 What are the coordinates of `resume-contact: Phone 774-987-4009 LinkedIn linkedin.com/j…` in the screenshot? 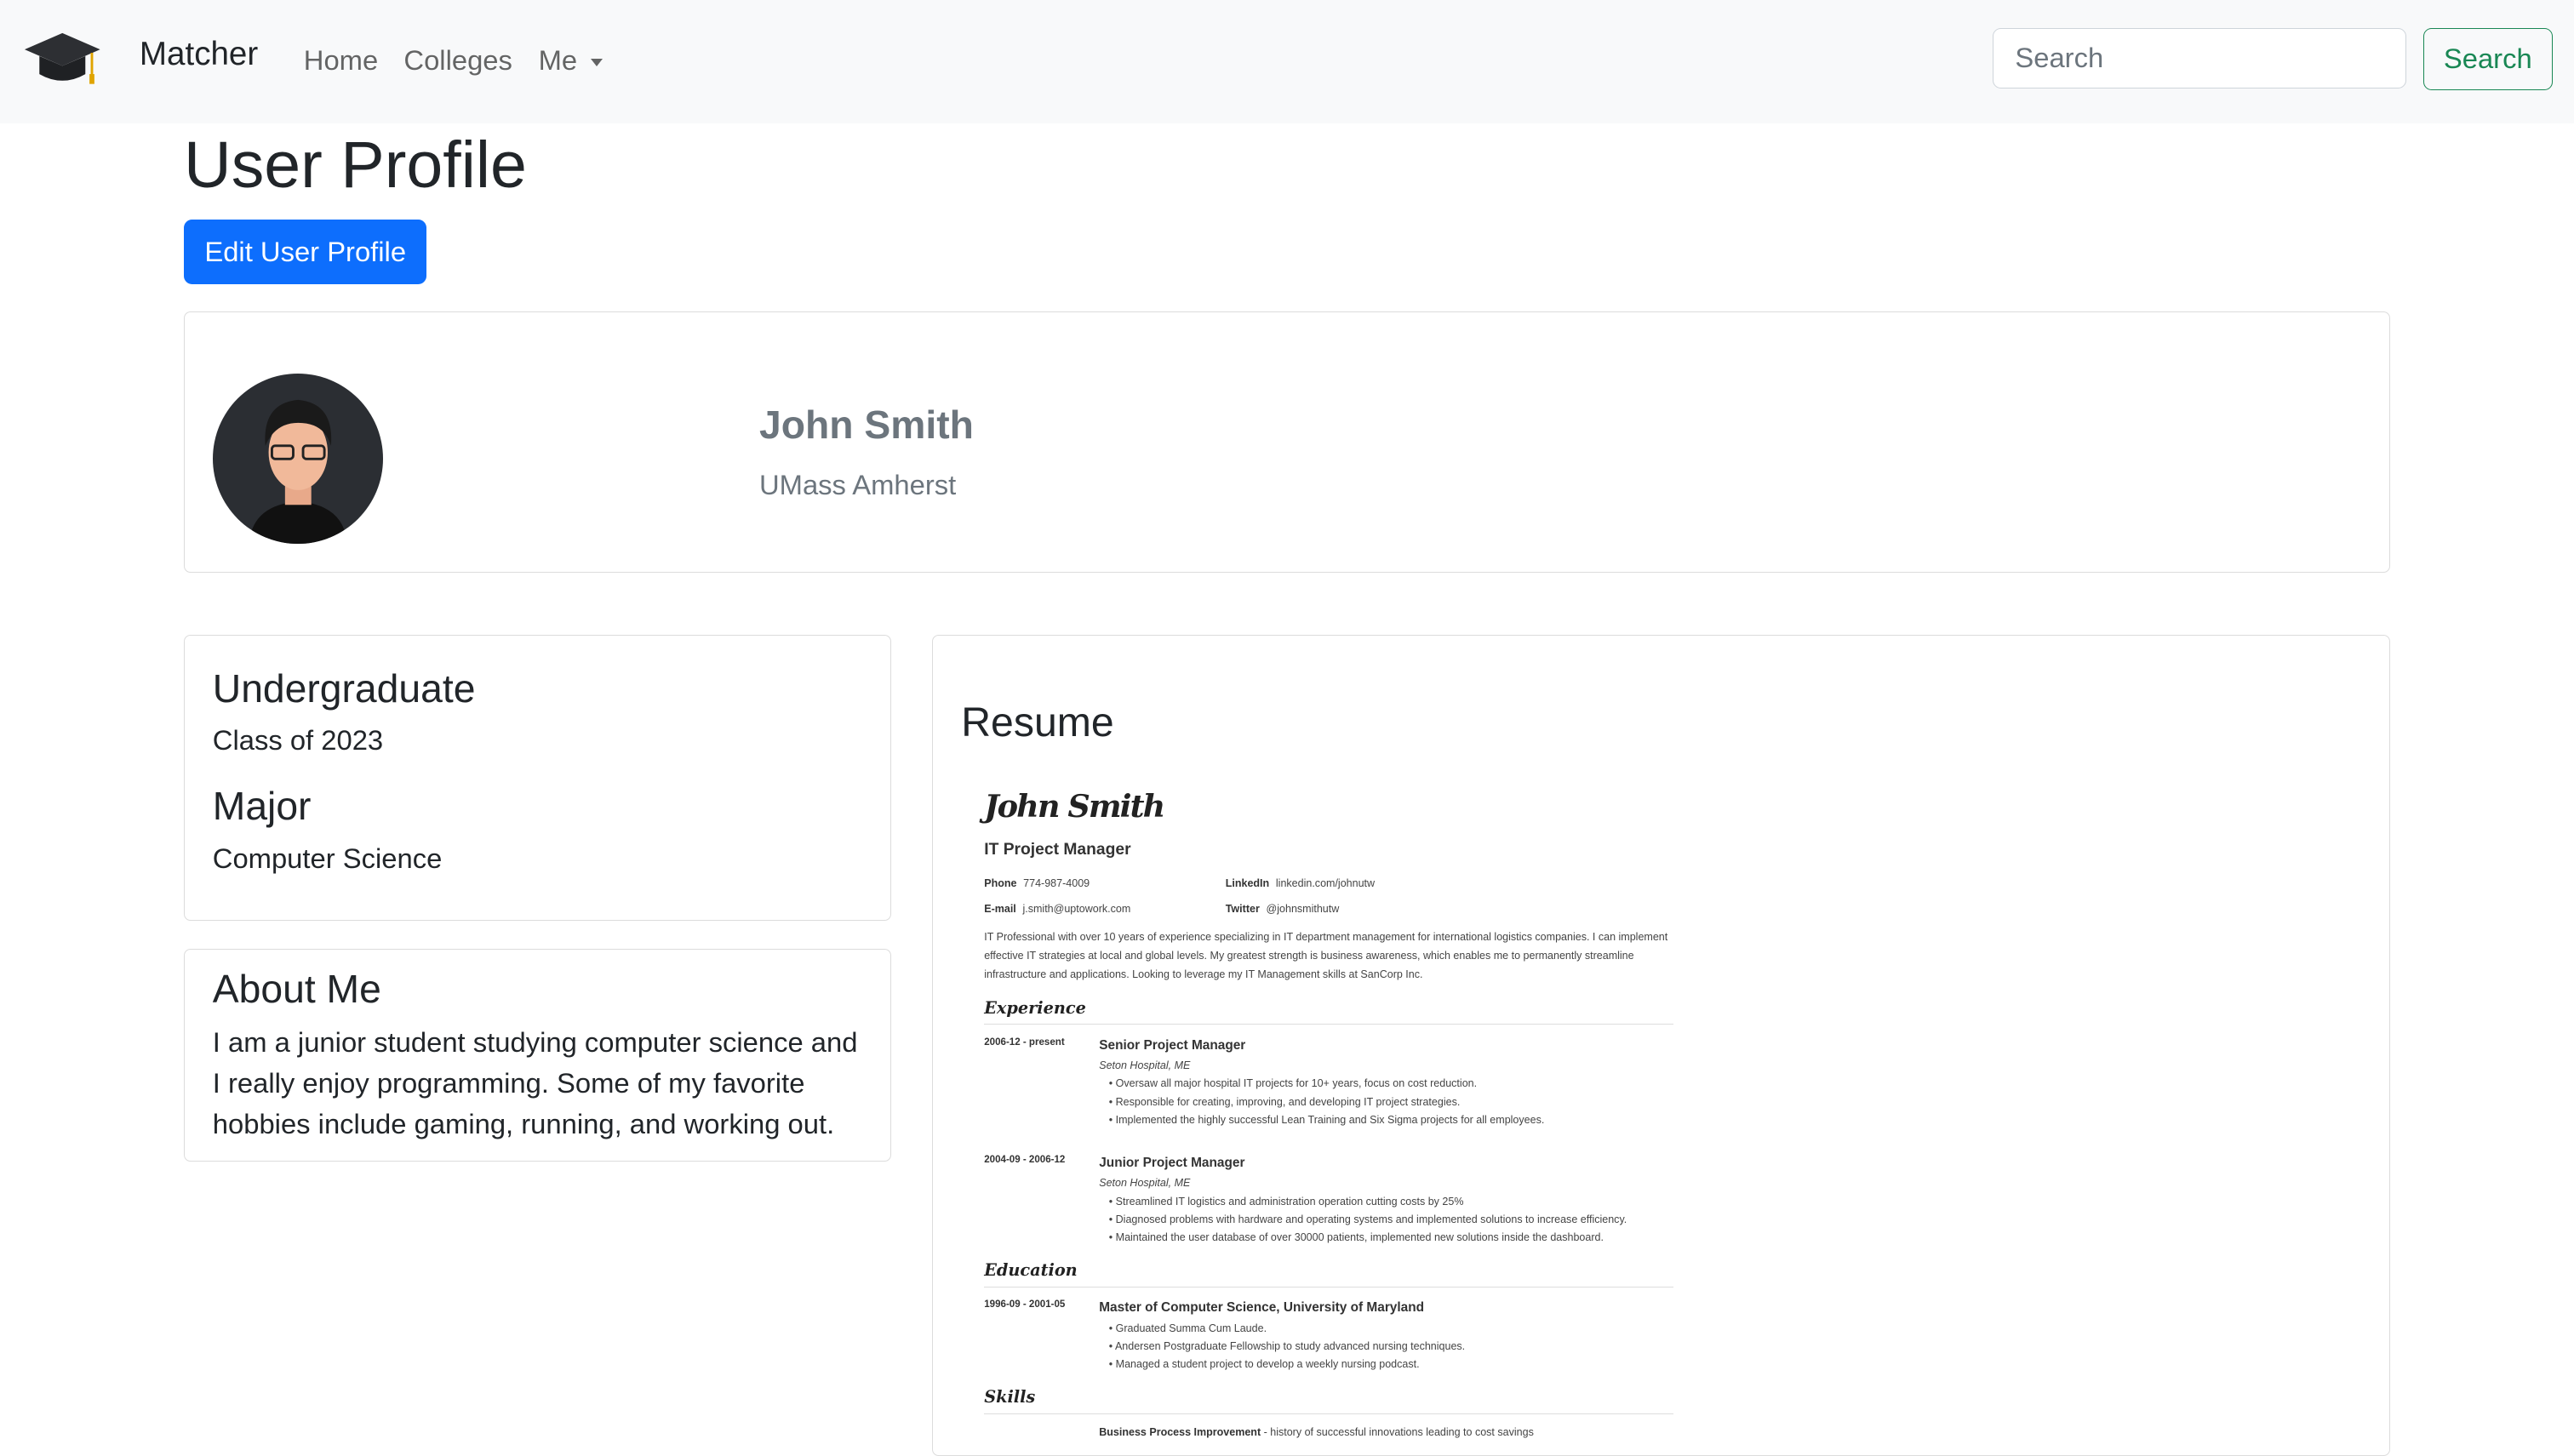 It's located at (1328, 897).